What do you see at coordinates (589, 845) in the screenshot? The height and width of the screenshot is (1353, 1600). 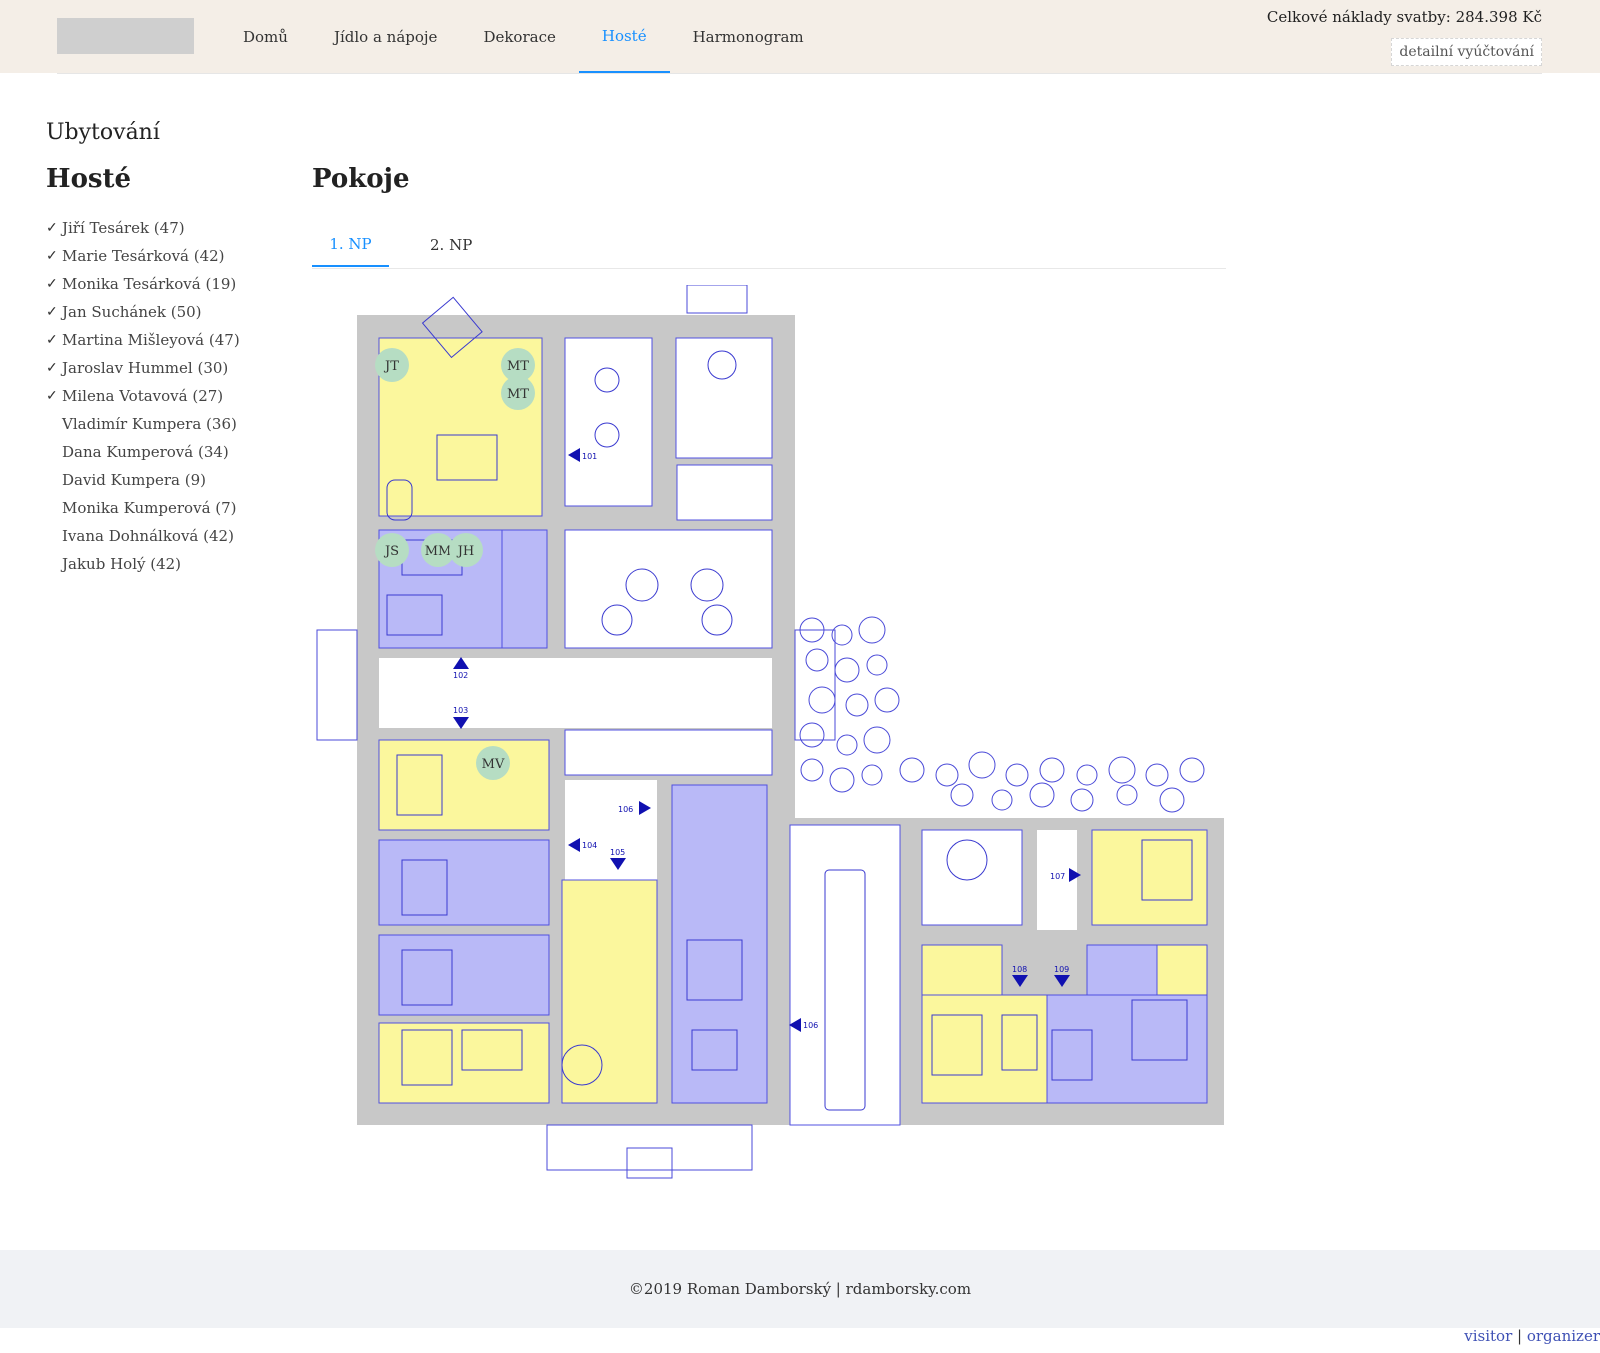 I see `room-label-104: 104` at bounding box center [589, 845].